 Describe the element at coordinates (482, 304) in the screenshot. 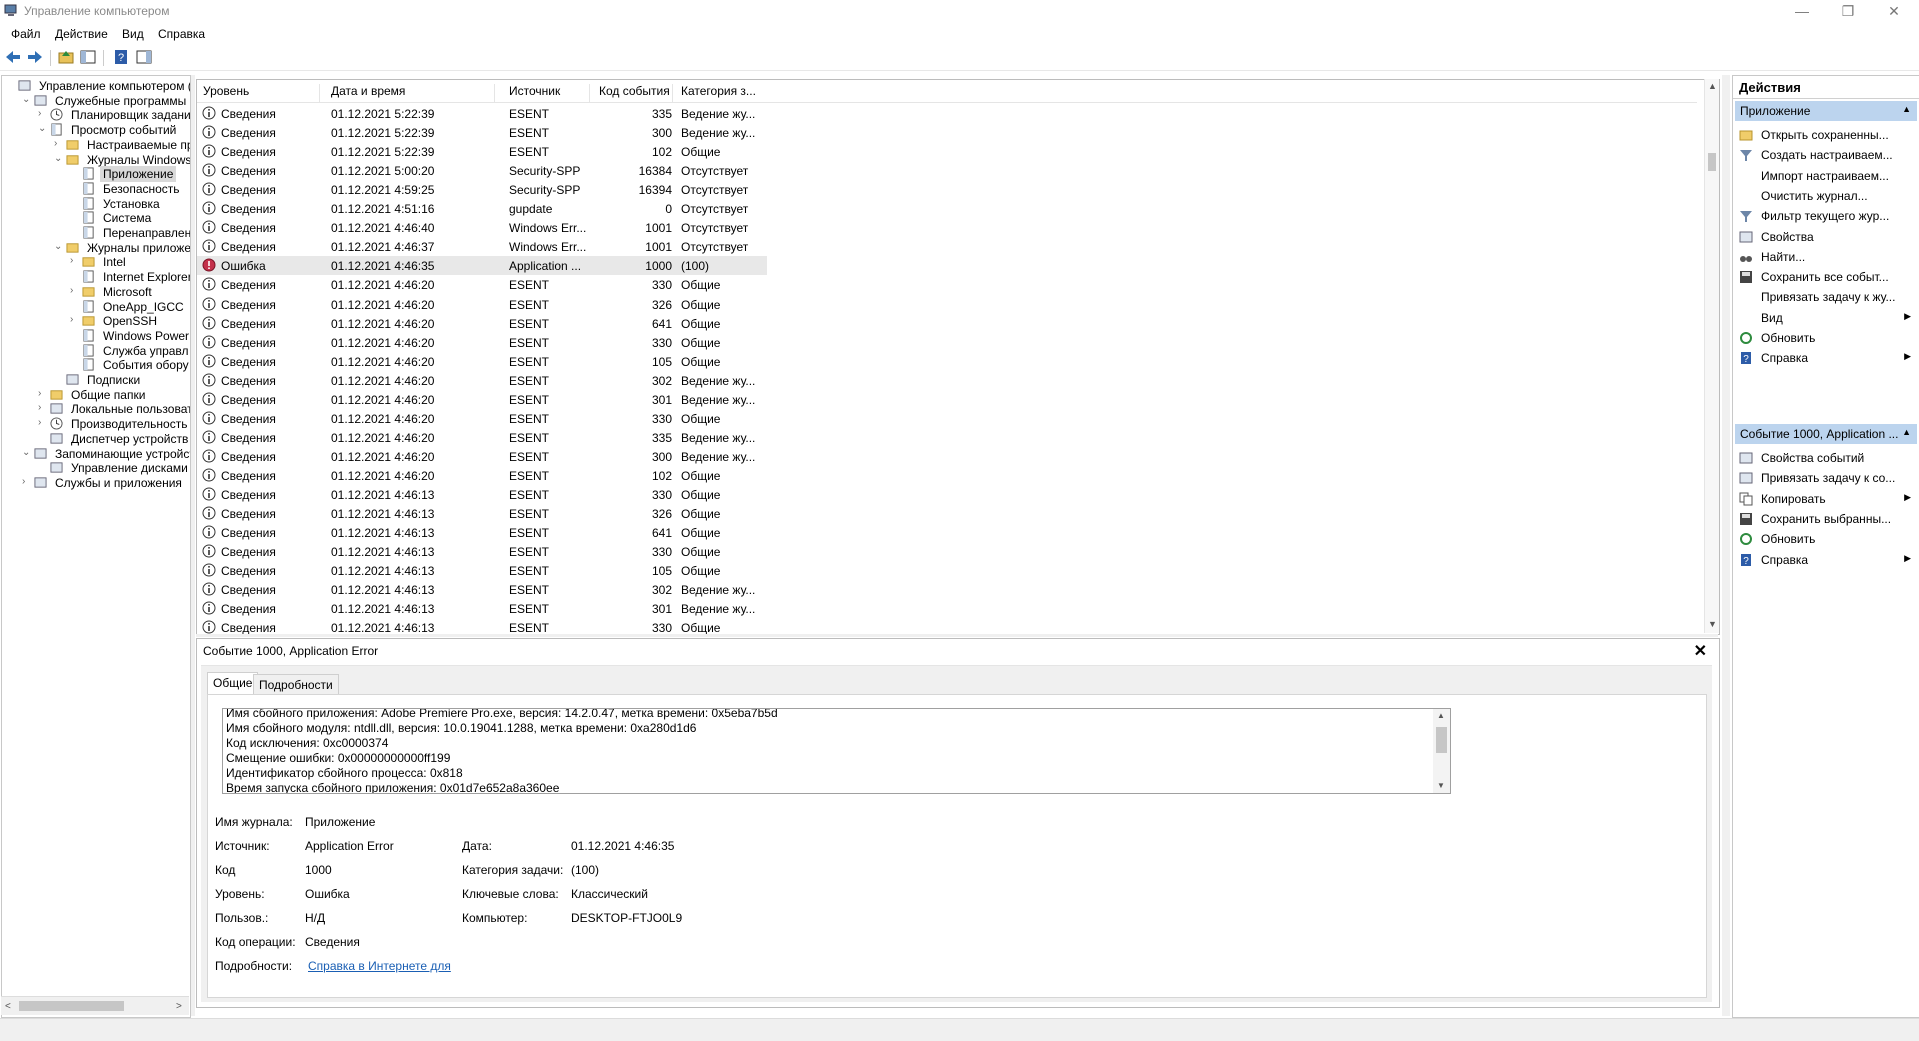

I see `table-row: Сведения 01.12.2021 4:46:20 ESENT 326 Общие` at that location.